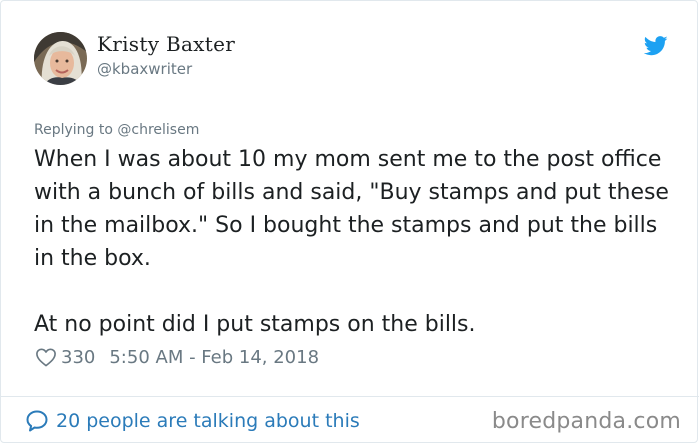  Describe the element at coordinates (586, 421) in the screenshot. I see `watermark: boredpanda.com` at that location.